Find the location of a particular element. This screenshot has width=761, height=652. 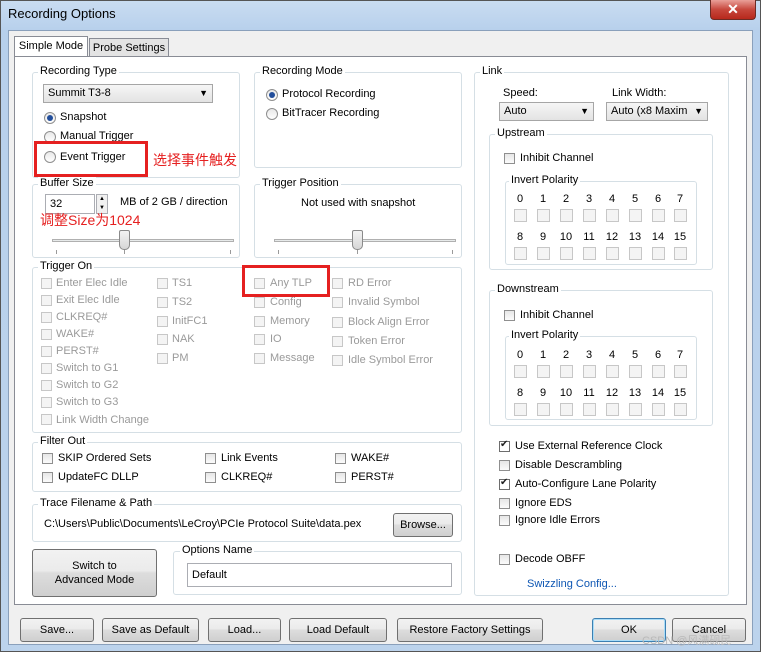

token-error-checkbox is located at coordinates (337, 341).